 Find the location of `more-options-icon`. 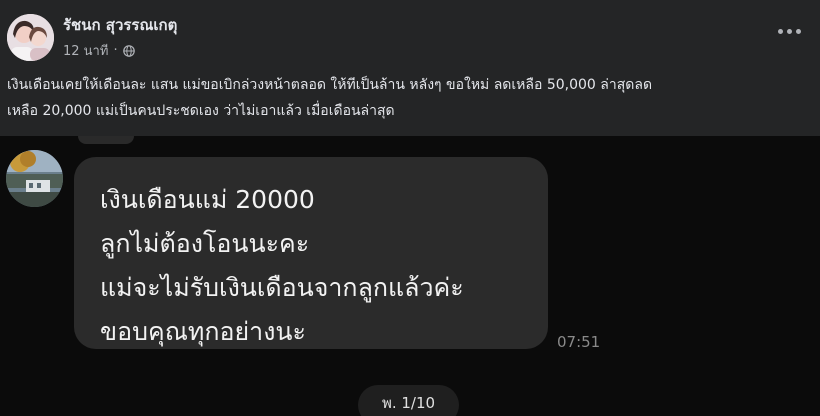

more-options-icon is located at coordinates (790, 31).